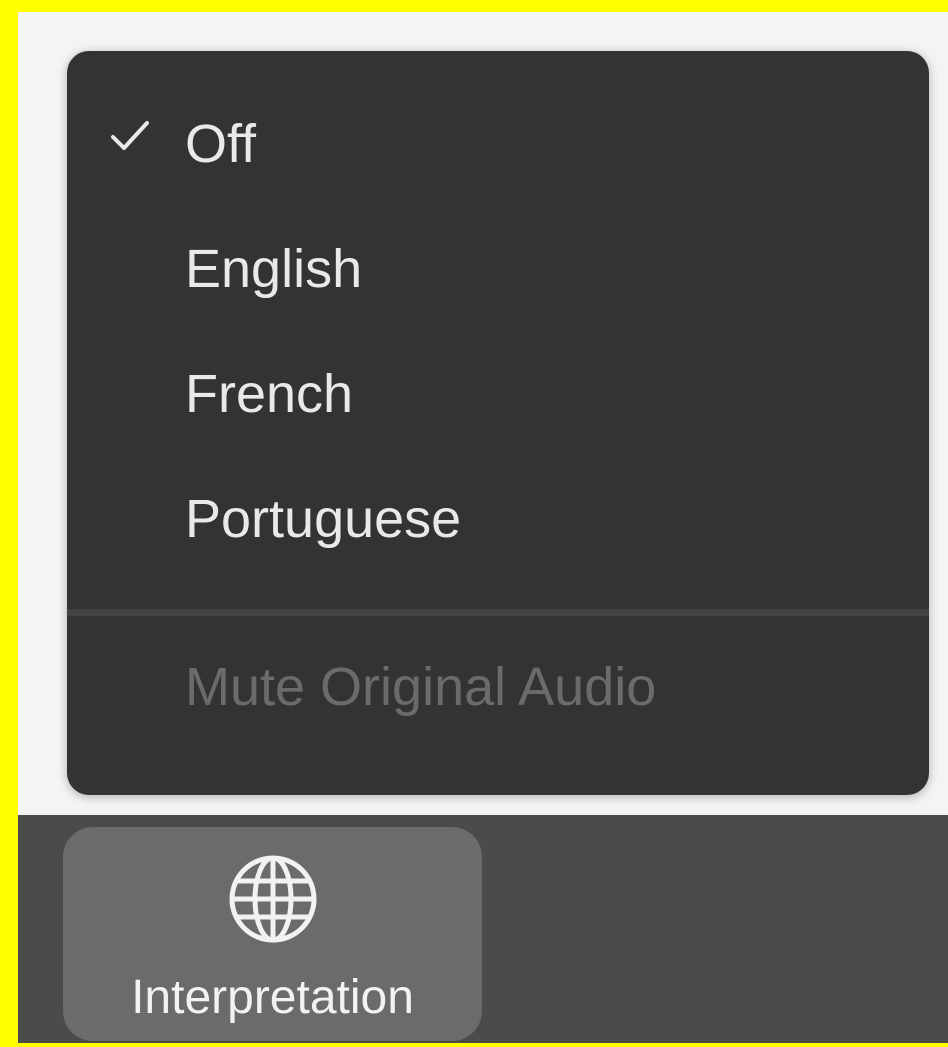 Image resolution: width=948 pixels, height=1047 pixels. I want to click on globe-icon, so click(273, 899).